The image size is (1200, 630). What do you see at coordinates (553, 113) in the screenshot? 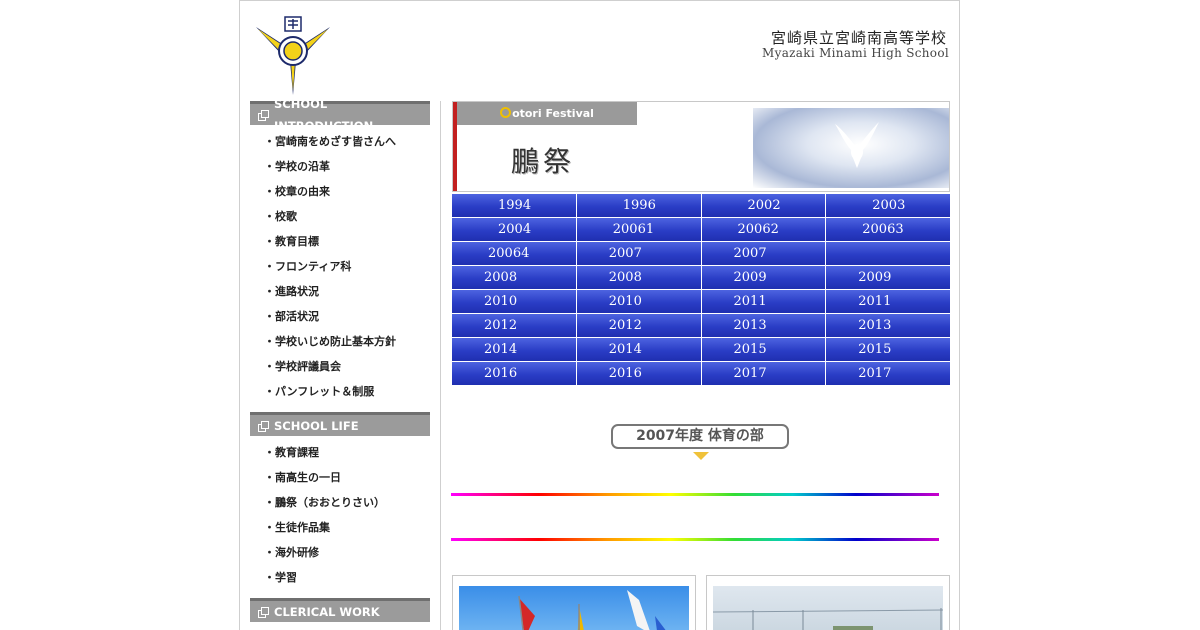
I see `banner-tab-text: otori Festival` at bounding box center [553, 113].